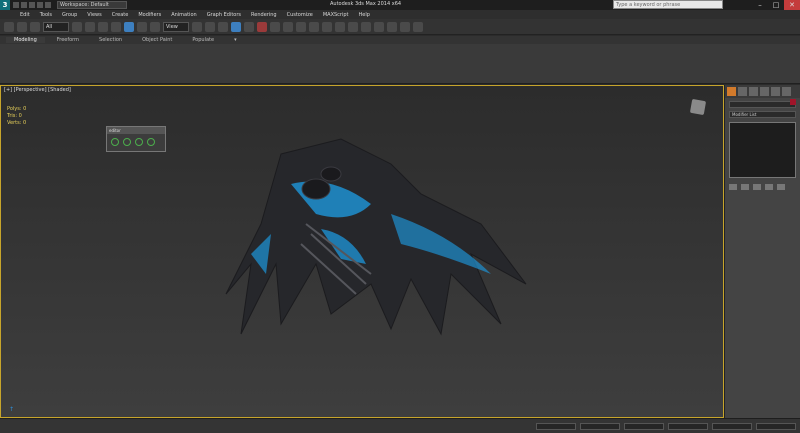 This screenshot has width=800, height=433. I want to click on search-input: Type a keyword or phrase, so click(668, 4).